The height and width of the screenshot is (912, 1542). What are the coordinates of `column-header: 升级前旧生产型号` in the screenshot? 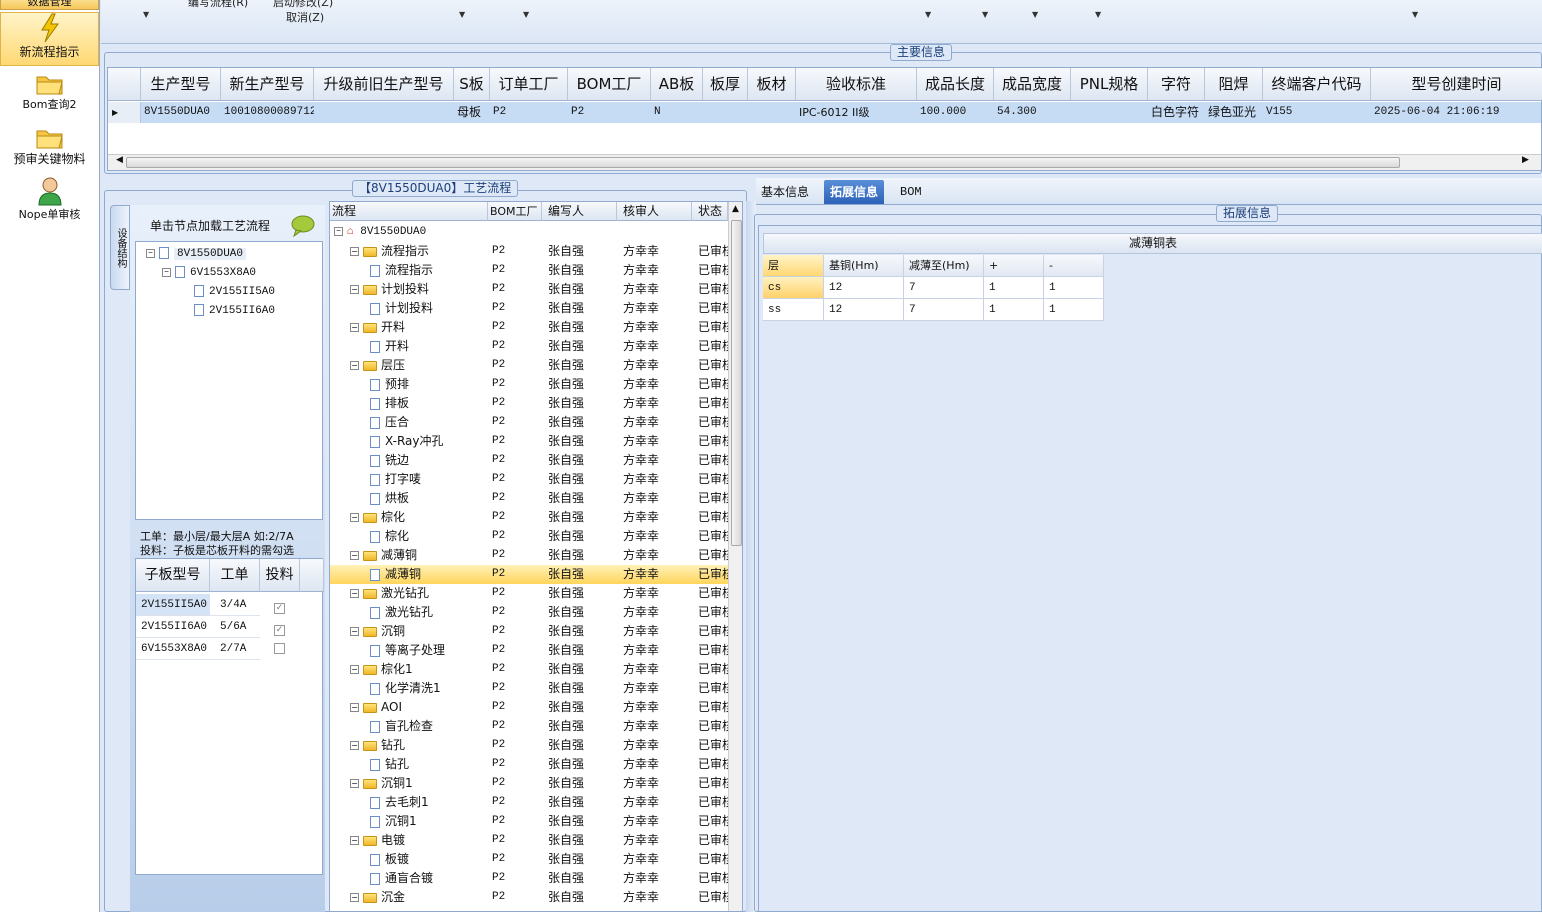 It's located at (384, 84).